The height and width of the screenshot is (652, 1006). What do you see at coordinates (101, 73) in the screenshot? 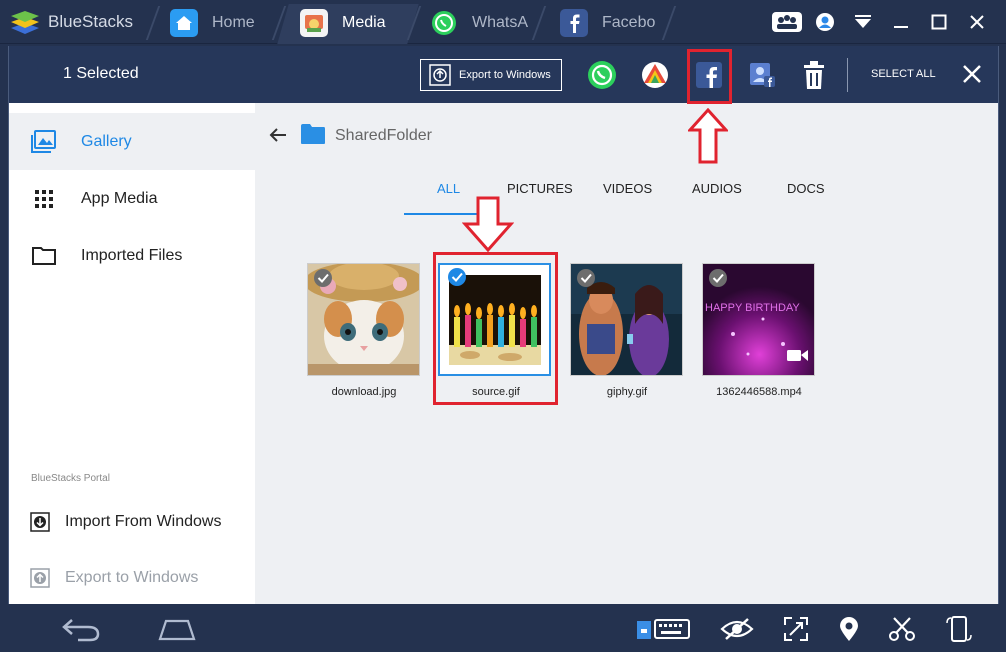
I see `selected-count: 1 Selected` at bounding box center [101, 73].